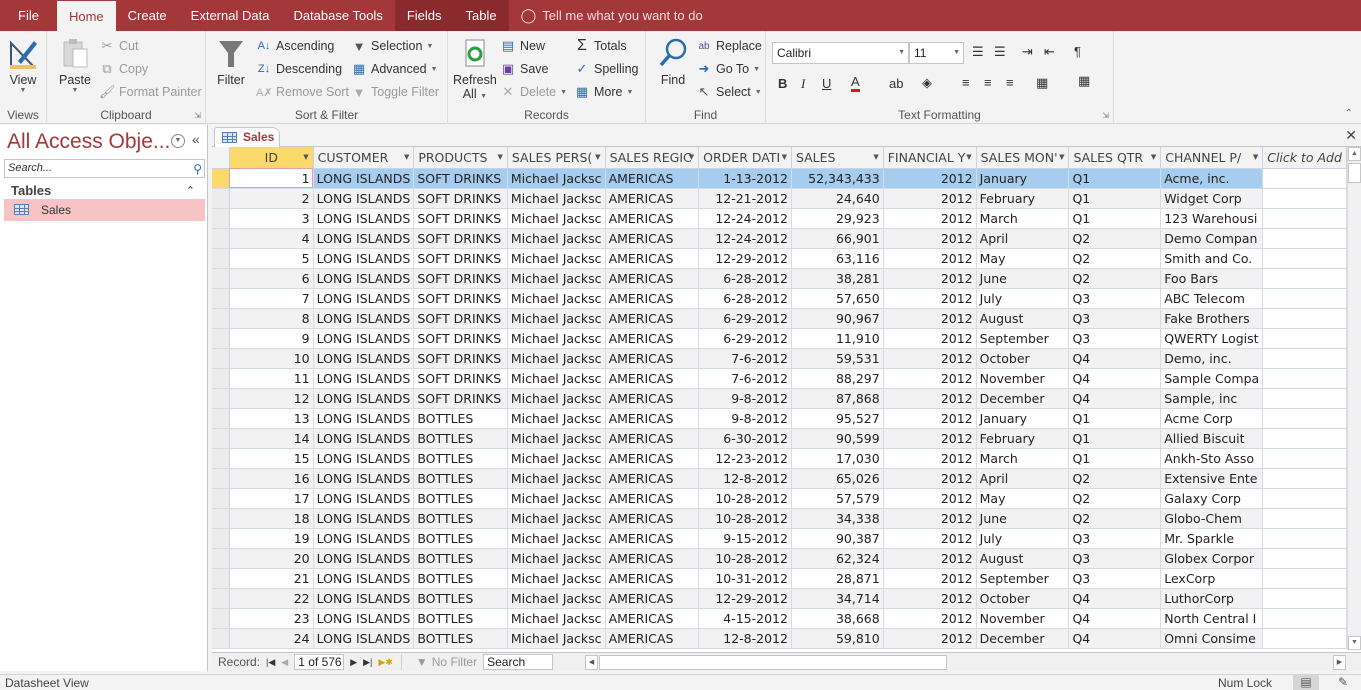 Image resolution: width=1361 pixels, height=690 pixels. Describe the element at coordinates (270, 662) in the screenshot. I see `first-record-icon: |◀` at that location.